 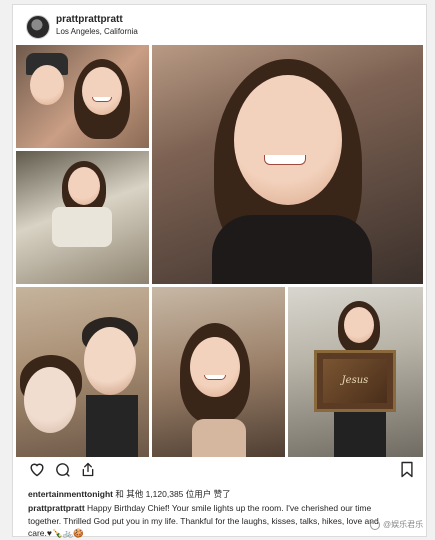 What do you see at coordinates (172, 494) in the screenshot?
I see `likes-text: 和 其他 1,120,385 位用户 赞了` at bounding box center [172, 494].